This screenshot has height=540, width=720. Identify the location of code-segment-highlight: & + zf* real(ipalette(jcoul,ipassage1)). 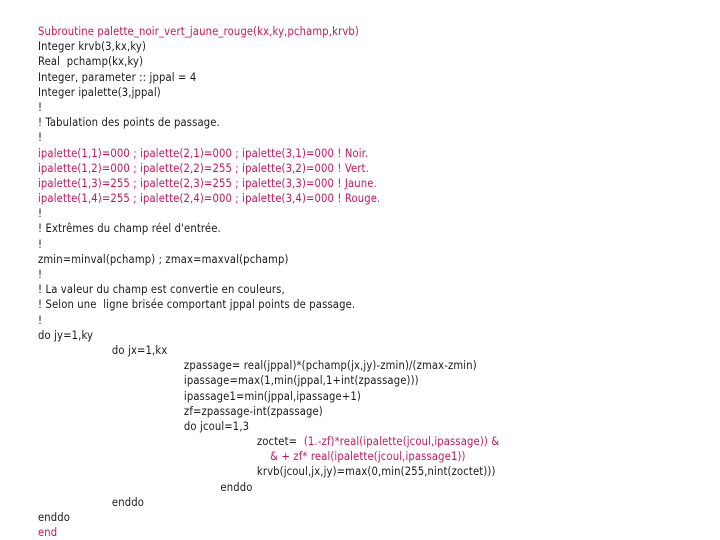
(361, 456).